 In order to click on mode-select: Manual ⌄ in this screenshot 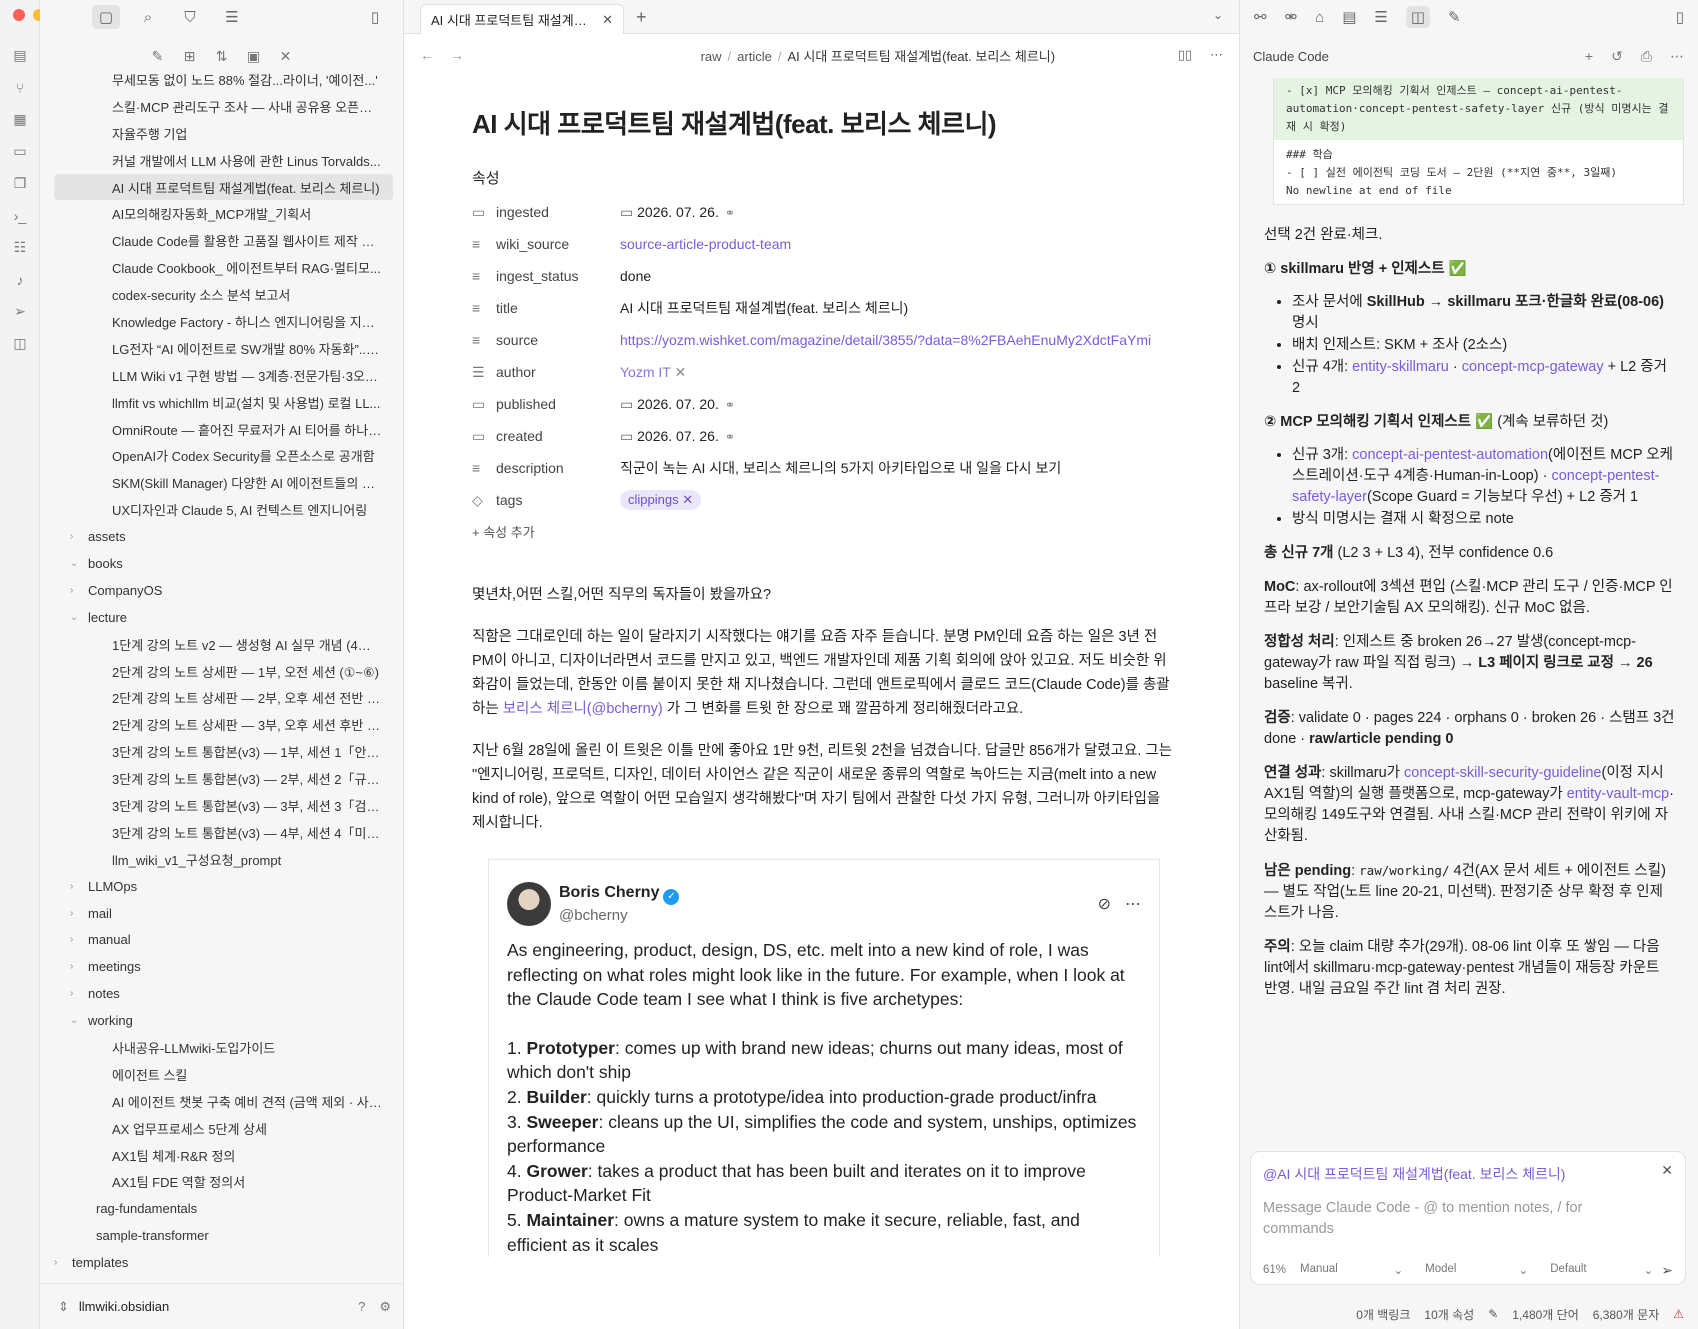, I will do `click(1355, 1270)`.